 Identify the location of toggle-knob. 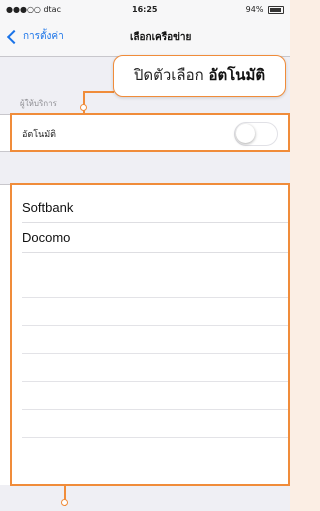
(245, 133).